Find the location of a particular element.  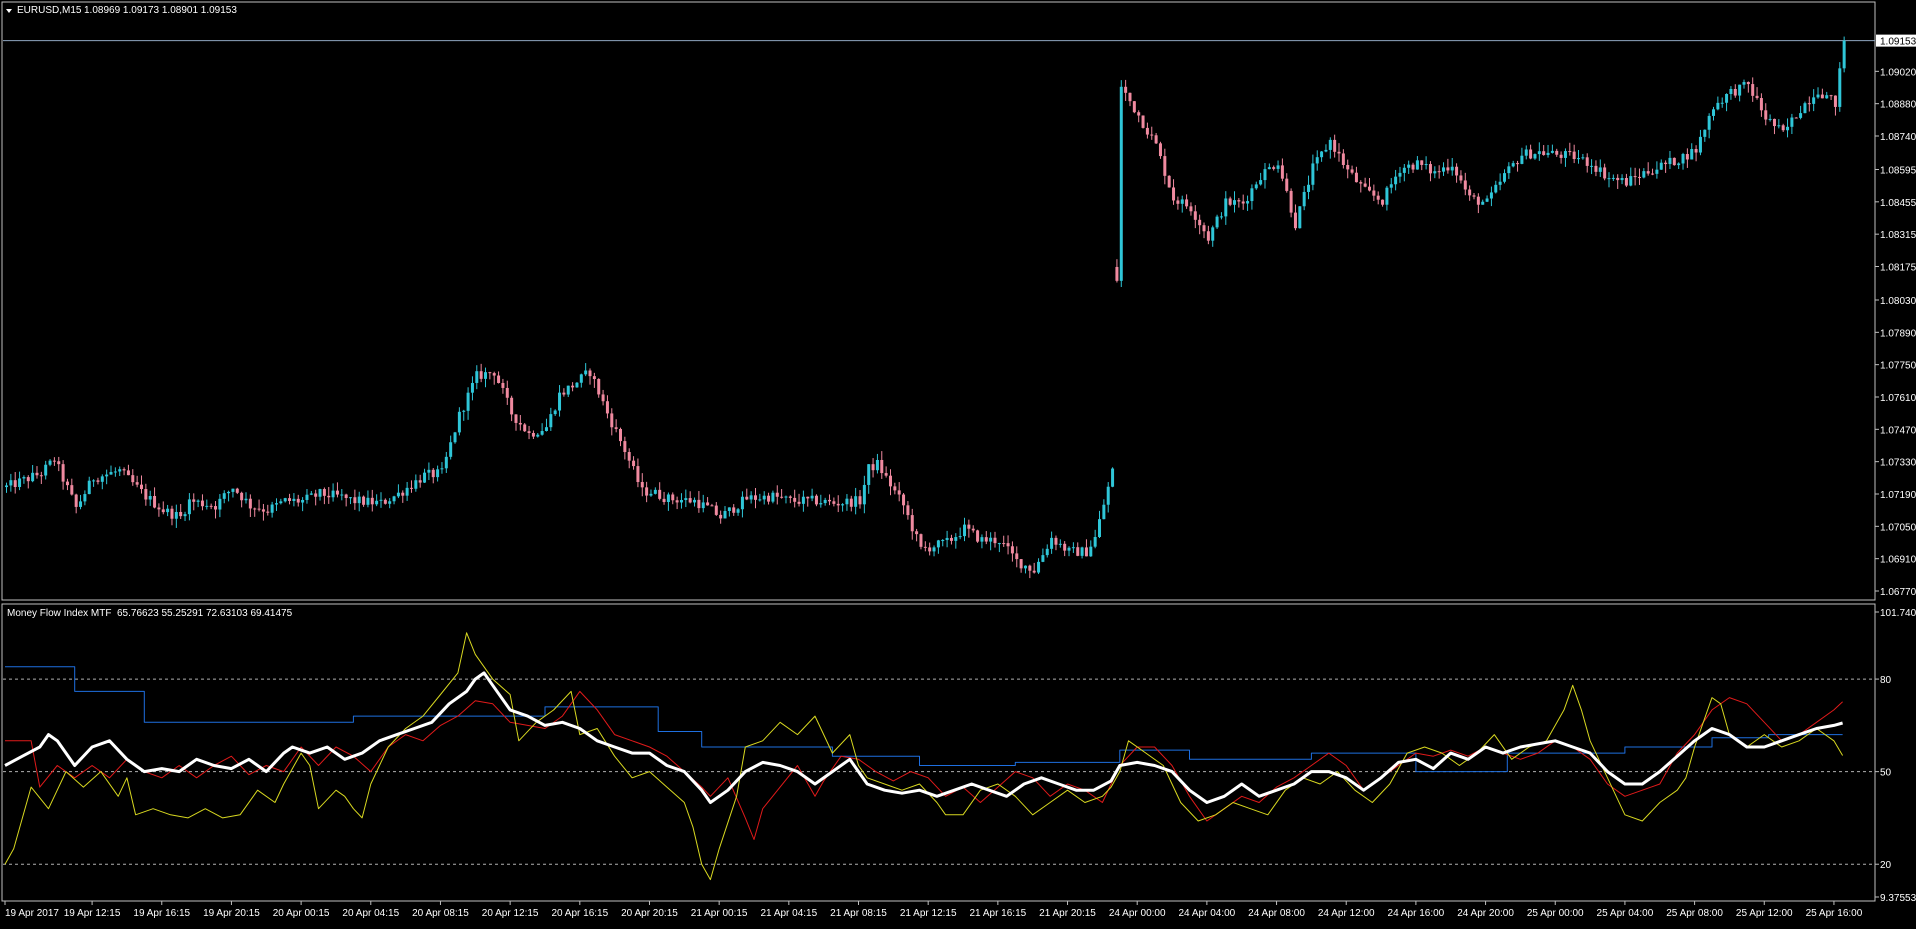

time-tick-label: 24 Apr 00:00 is located at coordinates (1137, 913).